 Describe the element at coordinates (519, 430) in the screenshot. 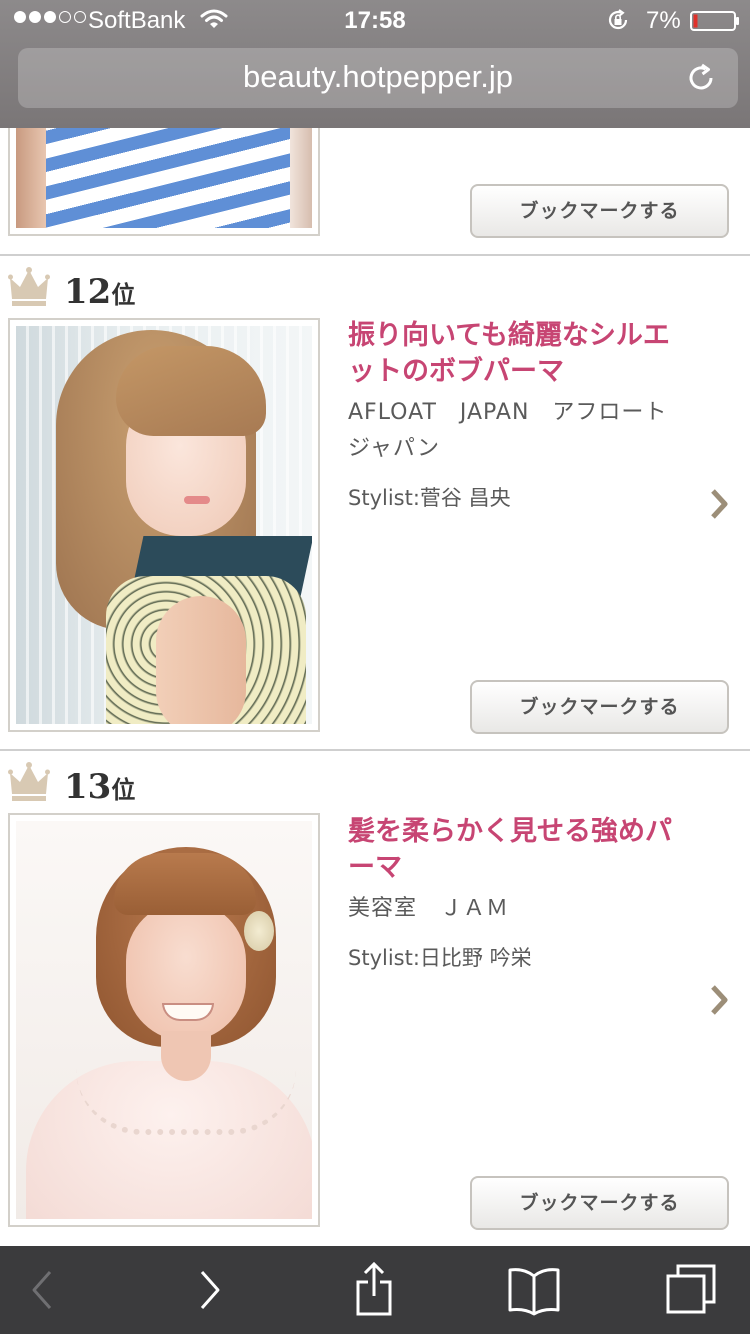

I see `salon-name: AFLOAT JAPAN アフロート ジャパン` at that location.